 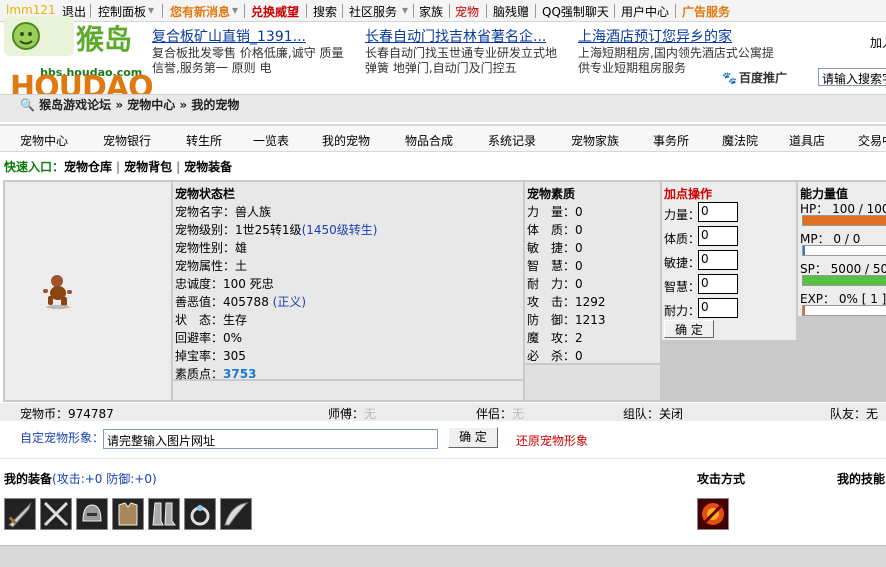 What do you see at coordinates (79, 59) in the screenshot?
I see `site-logo: 猴岛 bbs.houdao.com HOUDAO` at bounding box center [79, 59].